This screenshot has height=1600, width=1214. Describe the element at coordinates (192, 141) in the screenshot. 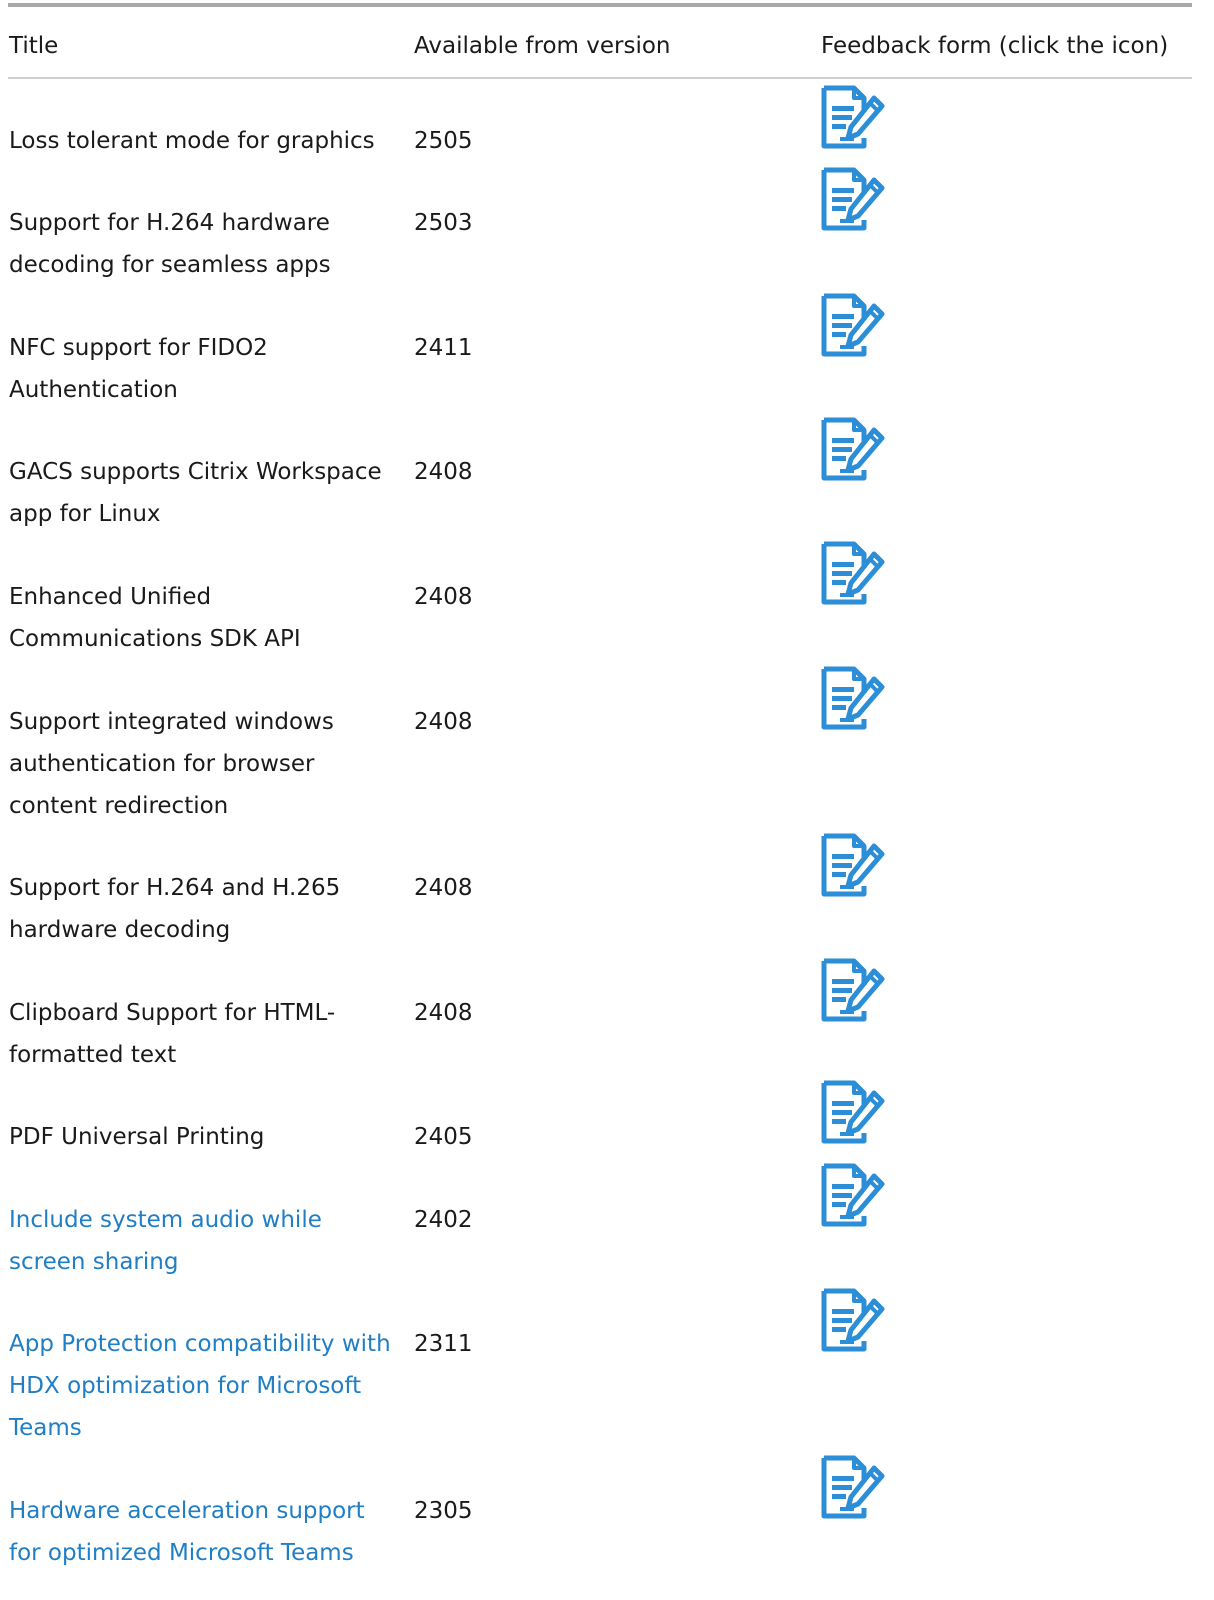

I see `feature-title: Loss tolerant mode for graphics` at that location.